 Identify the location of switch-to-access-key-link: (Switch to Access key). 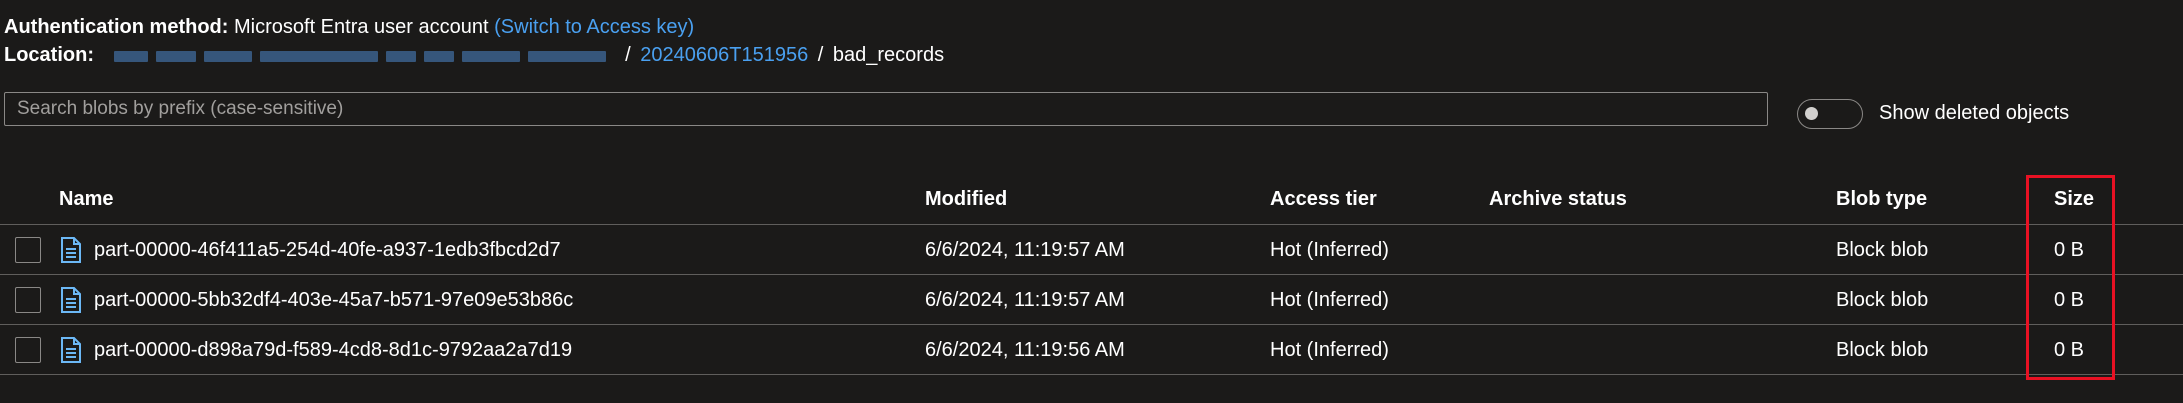
(594, 27).